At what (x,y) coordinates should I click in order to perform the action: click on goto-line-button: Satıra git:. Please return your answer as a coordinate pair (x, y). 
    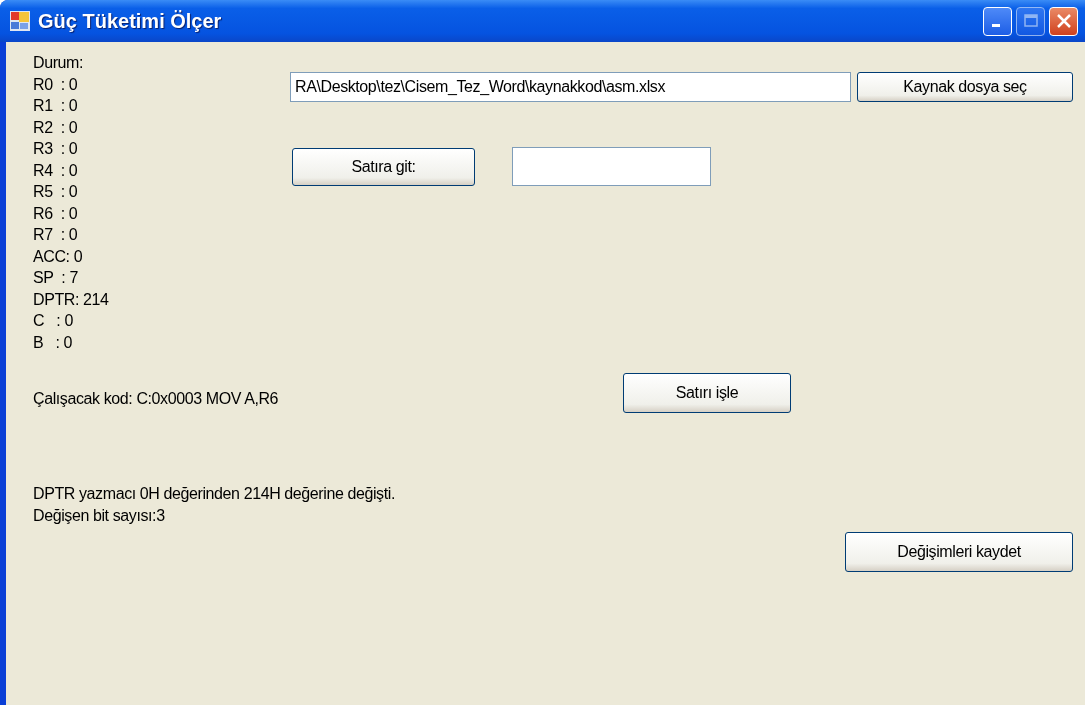
    Looking at the image, I should click on (383, 166).